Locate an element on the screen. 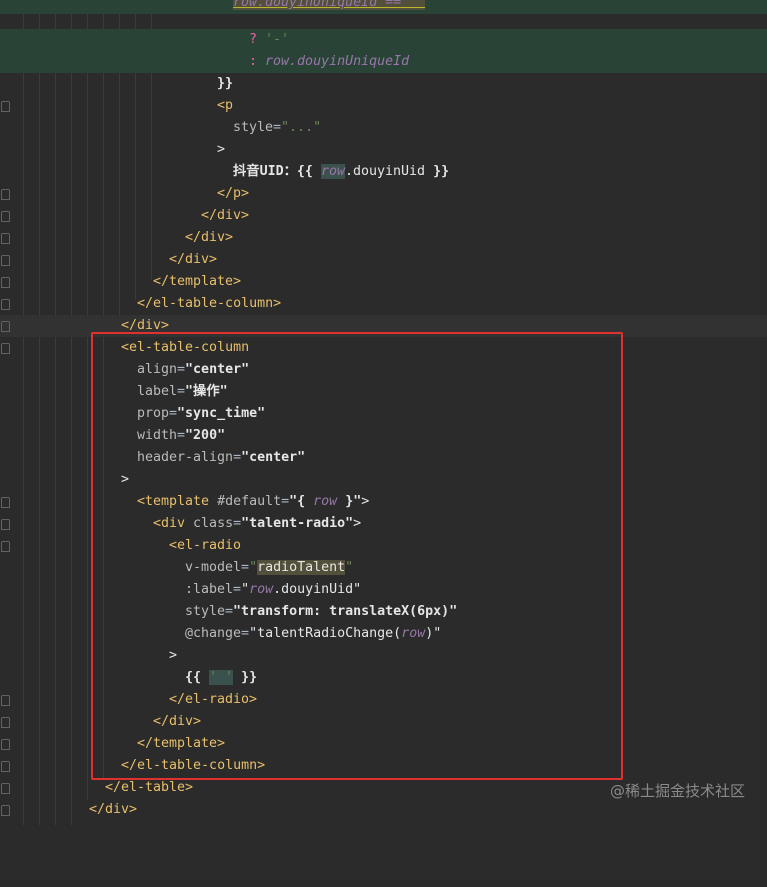 The height and width of the screenshot is (887, 767). code-token: :label is located at coordinates (209, 589).